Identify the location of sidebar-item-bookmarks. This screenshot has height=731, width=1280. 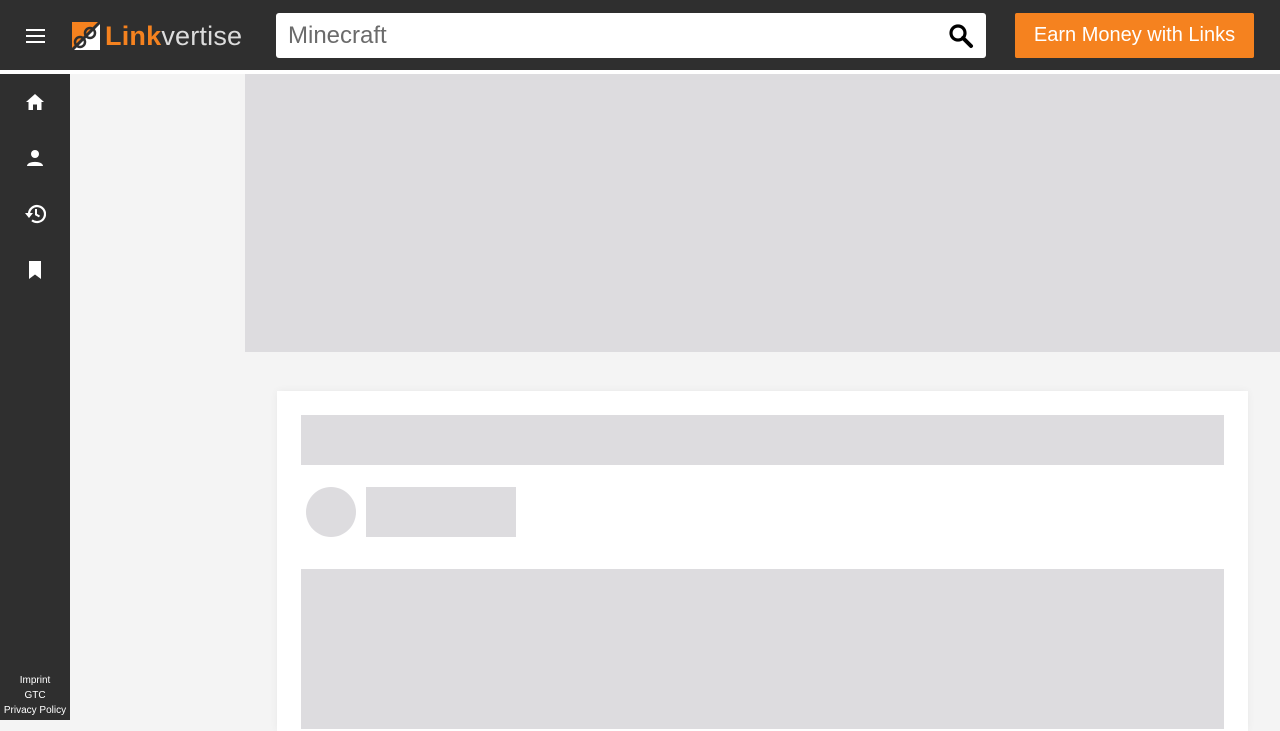
(35, 270).